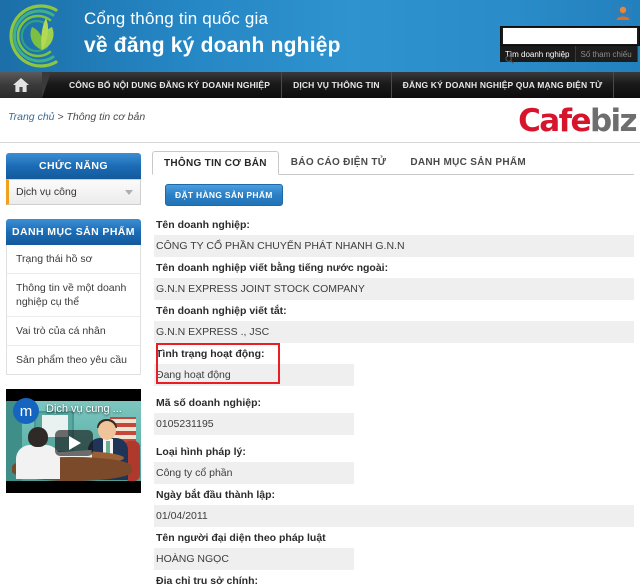 Image resolution: width=640 pixels, height=584 pixels. What do you see at coordinates (42, 36) in the screenshot?
I see `leaf-logo` at bounding box center [42, 36].